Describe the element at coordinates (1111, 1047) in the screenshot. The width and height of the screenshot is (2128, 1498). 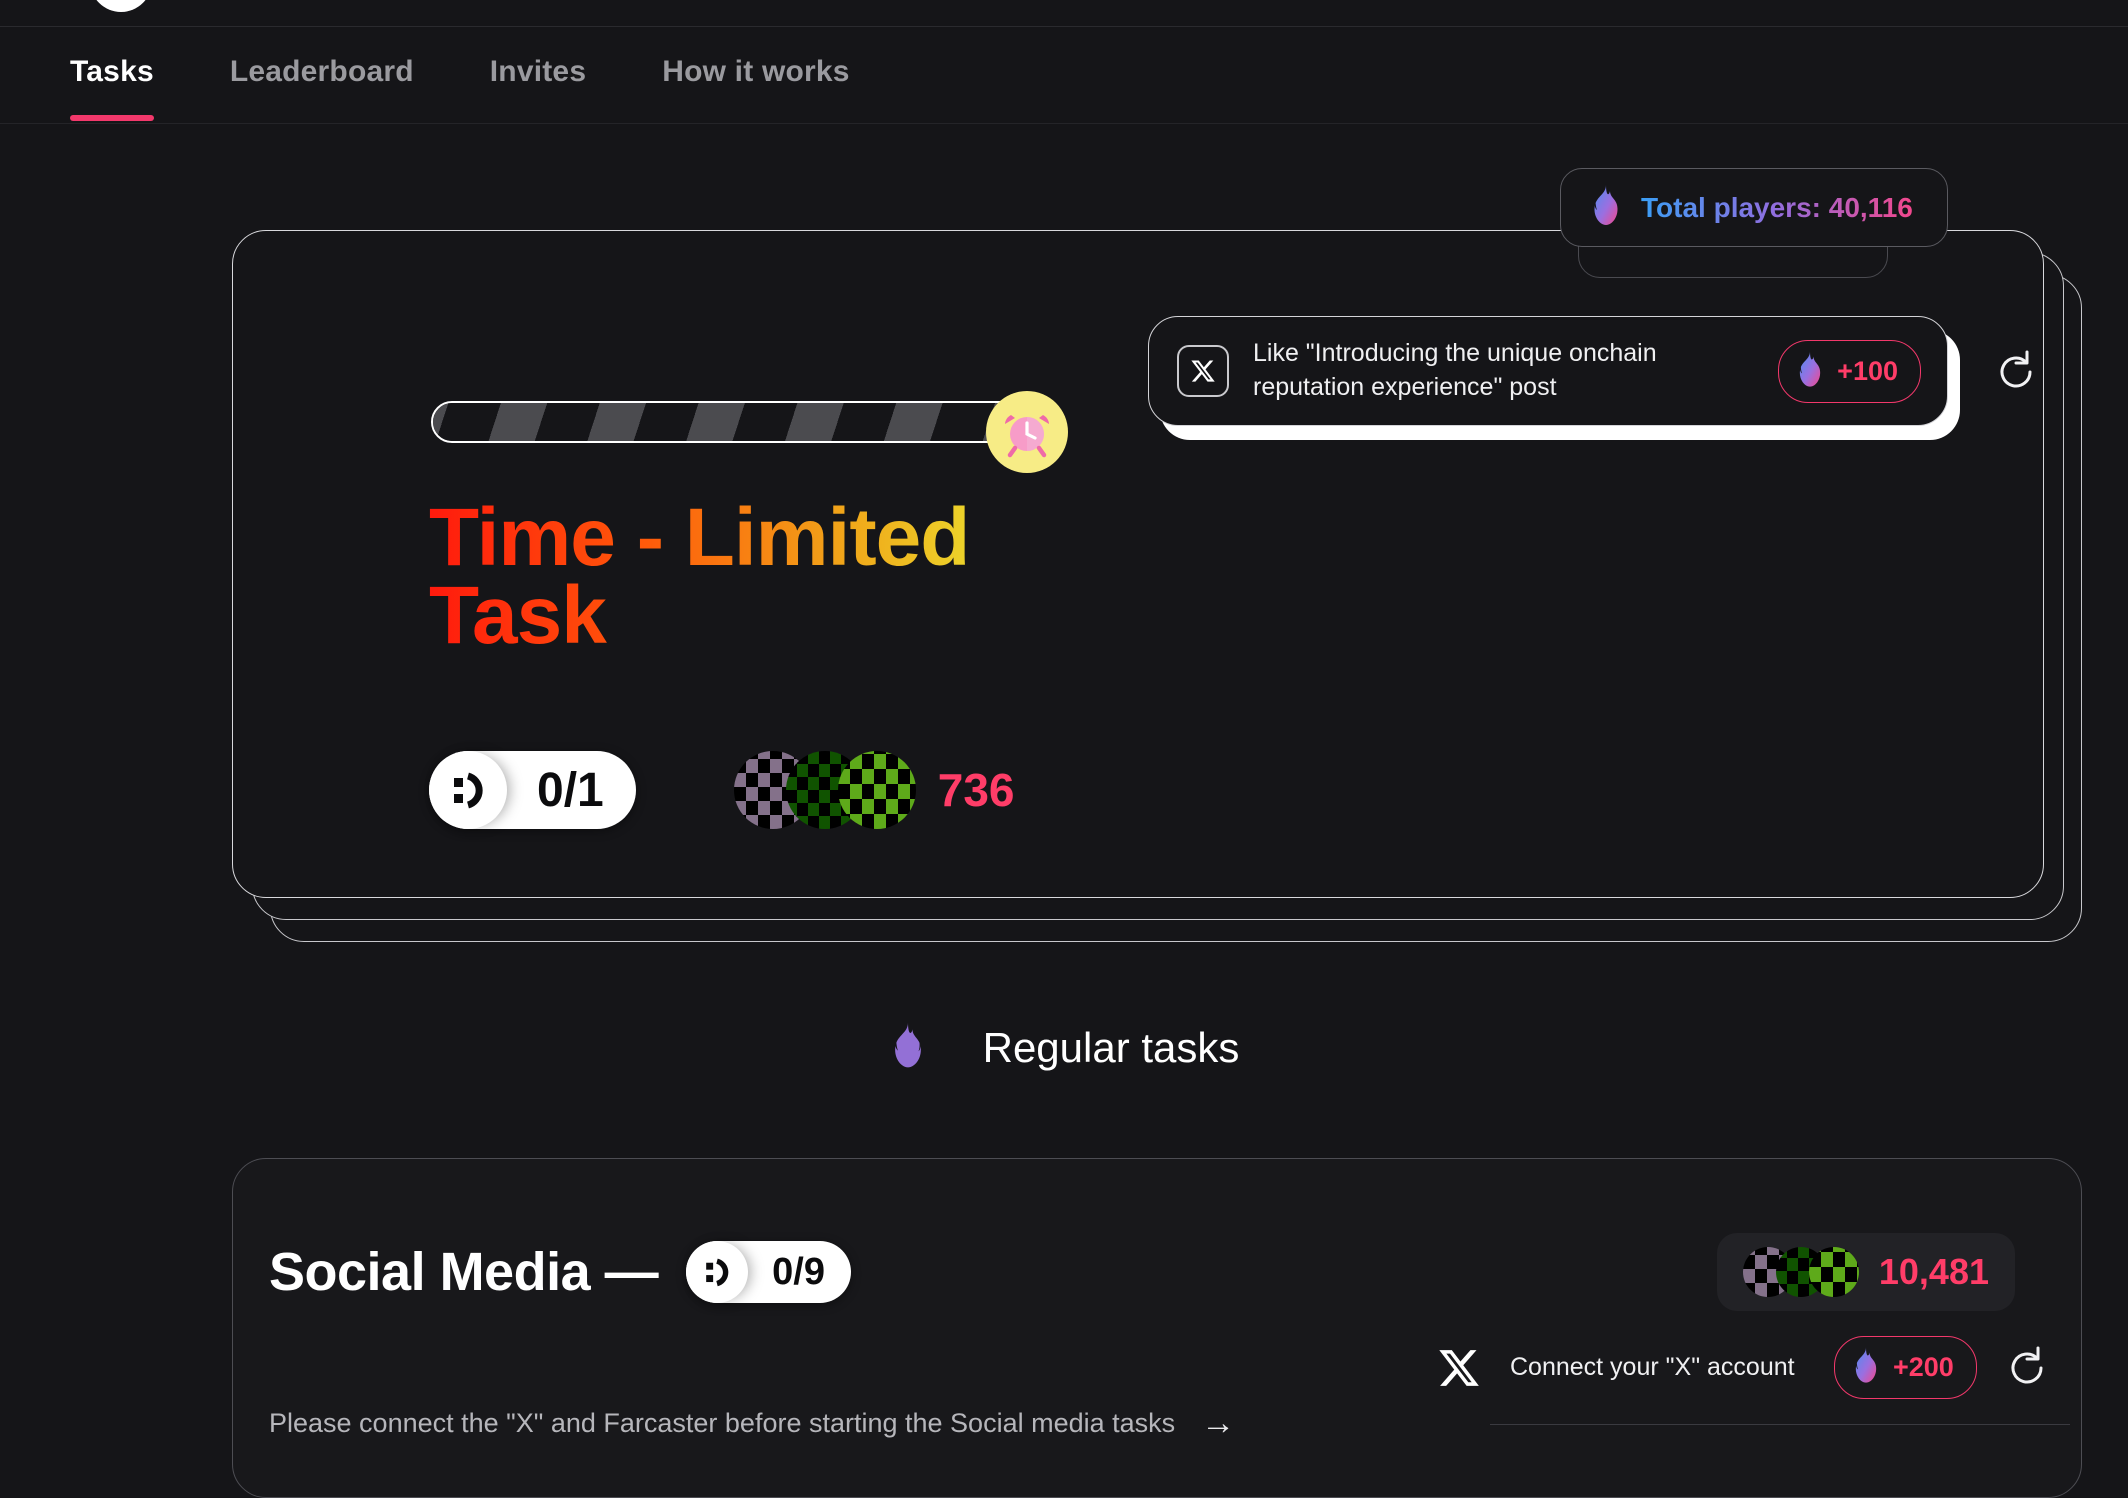
I see `regular-tasks-label: Regular tasks` at that location.